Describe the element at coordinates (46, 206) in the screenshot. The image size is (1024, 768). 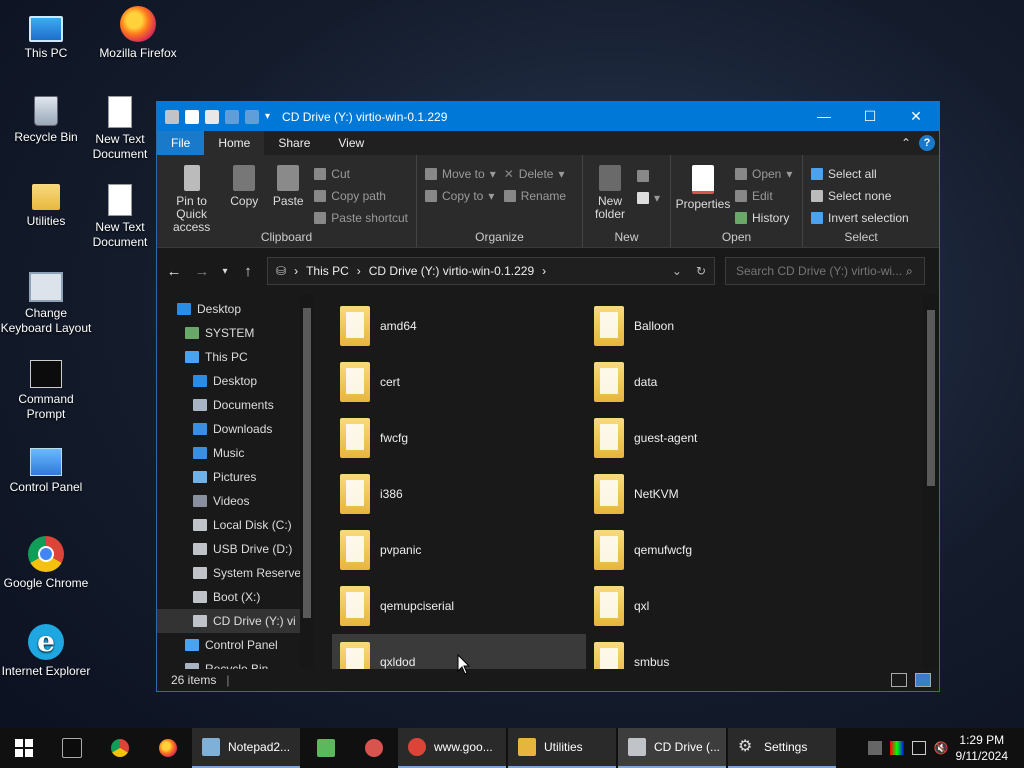
I see `desktop-icon-utilities: Utilities` at that location.